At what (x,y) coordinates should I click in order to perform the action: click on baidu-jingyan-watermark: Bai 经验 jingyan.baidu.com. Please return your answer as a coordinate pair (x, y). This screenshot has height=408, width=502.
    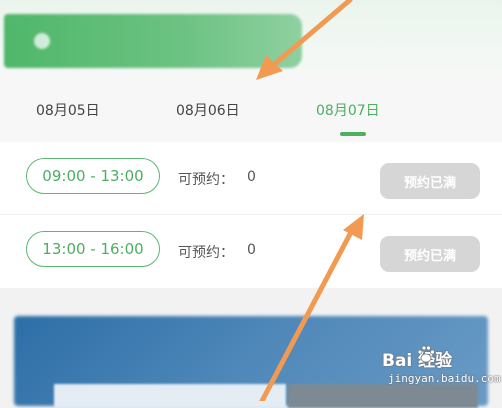
    Looking at the image, I should click on (441, 370).